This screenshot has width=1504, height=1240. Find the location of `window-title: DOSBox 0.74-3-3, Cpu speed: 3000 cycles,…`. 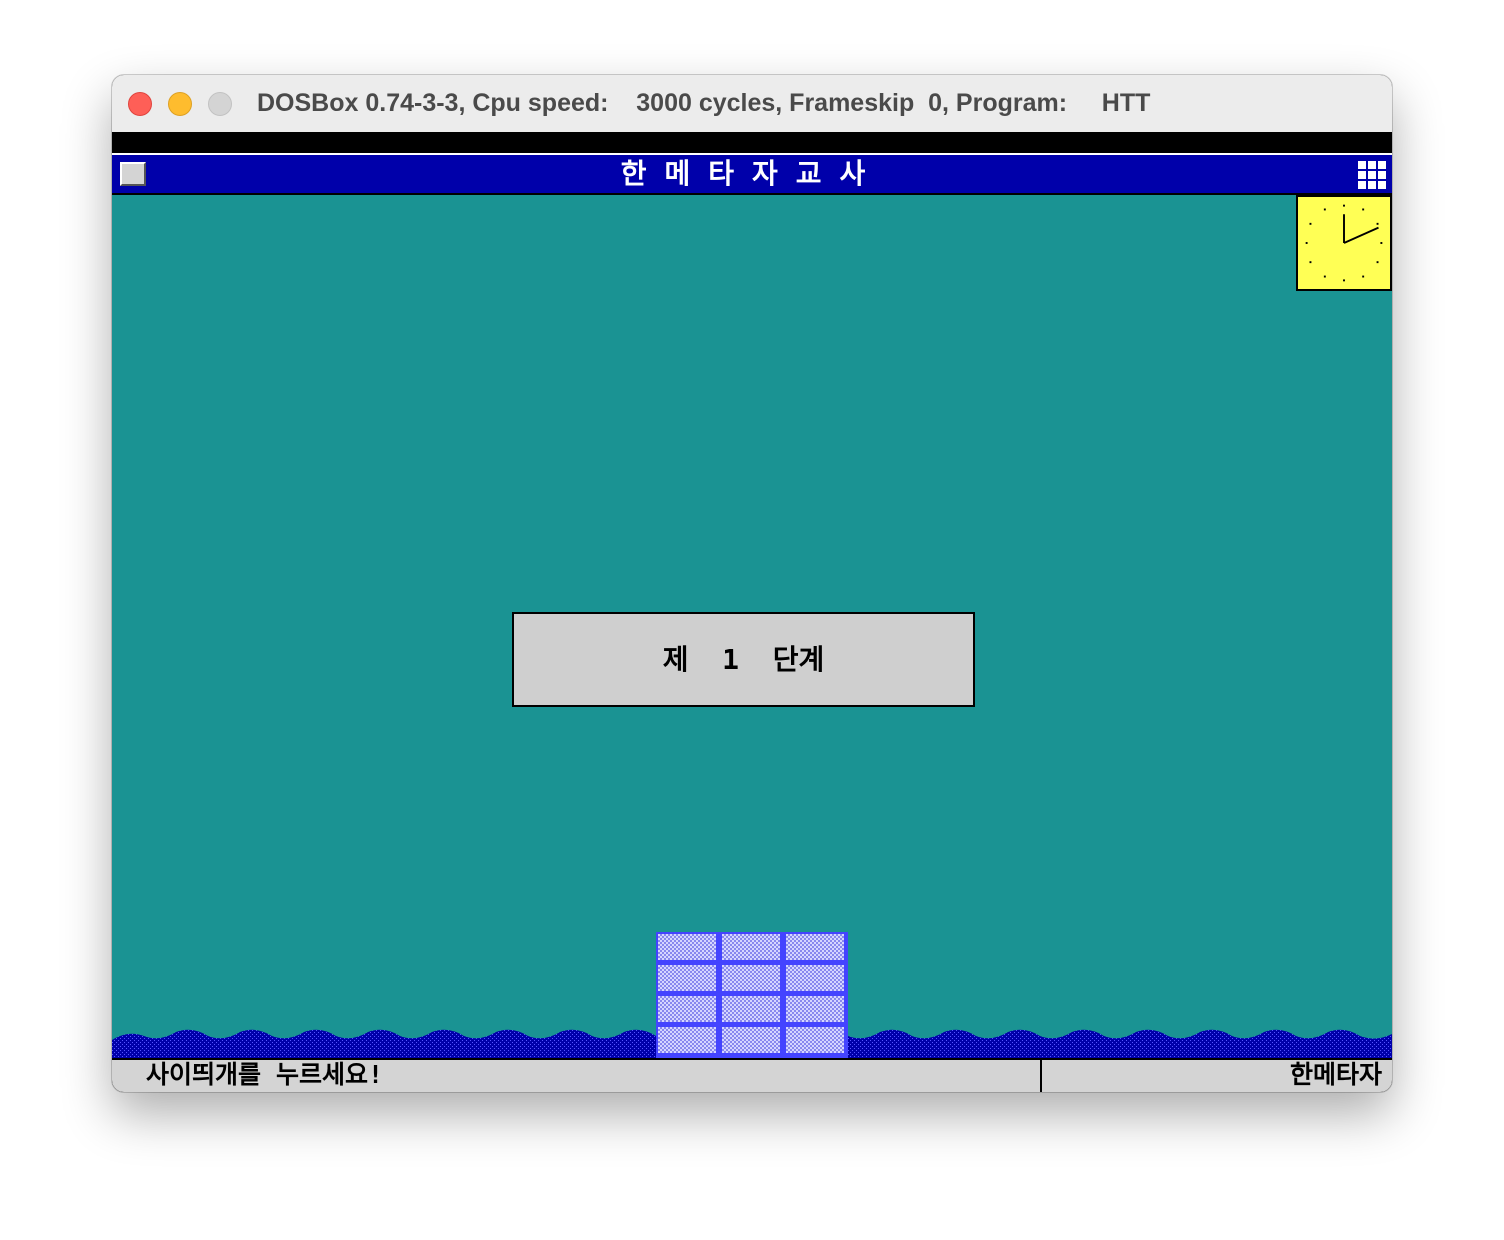

window-title: DOSBox 0.74-3-3, Cpu speed: 3000 cycles,… is located at coordinates (704, 103).